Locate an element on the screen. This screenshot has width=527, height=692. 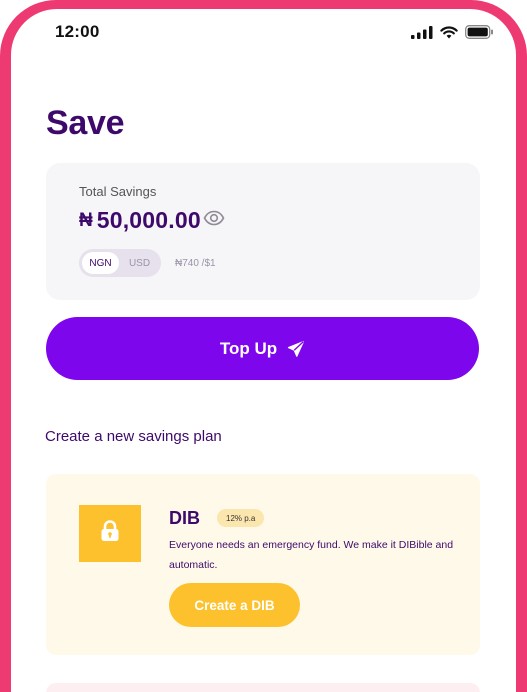
lock-icon is located at coordinates (110, 533).